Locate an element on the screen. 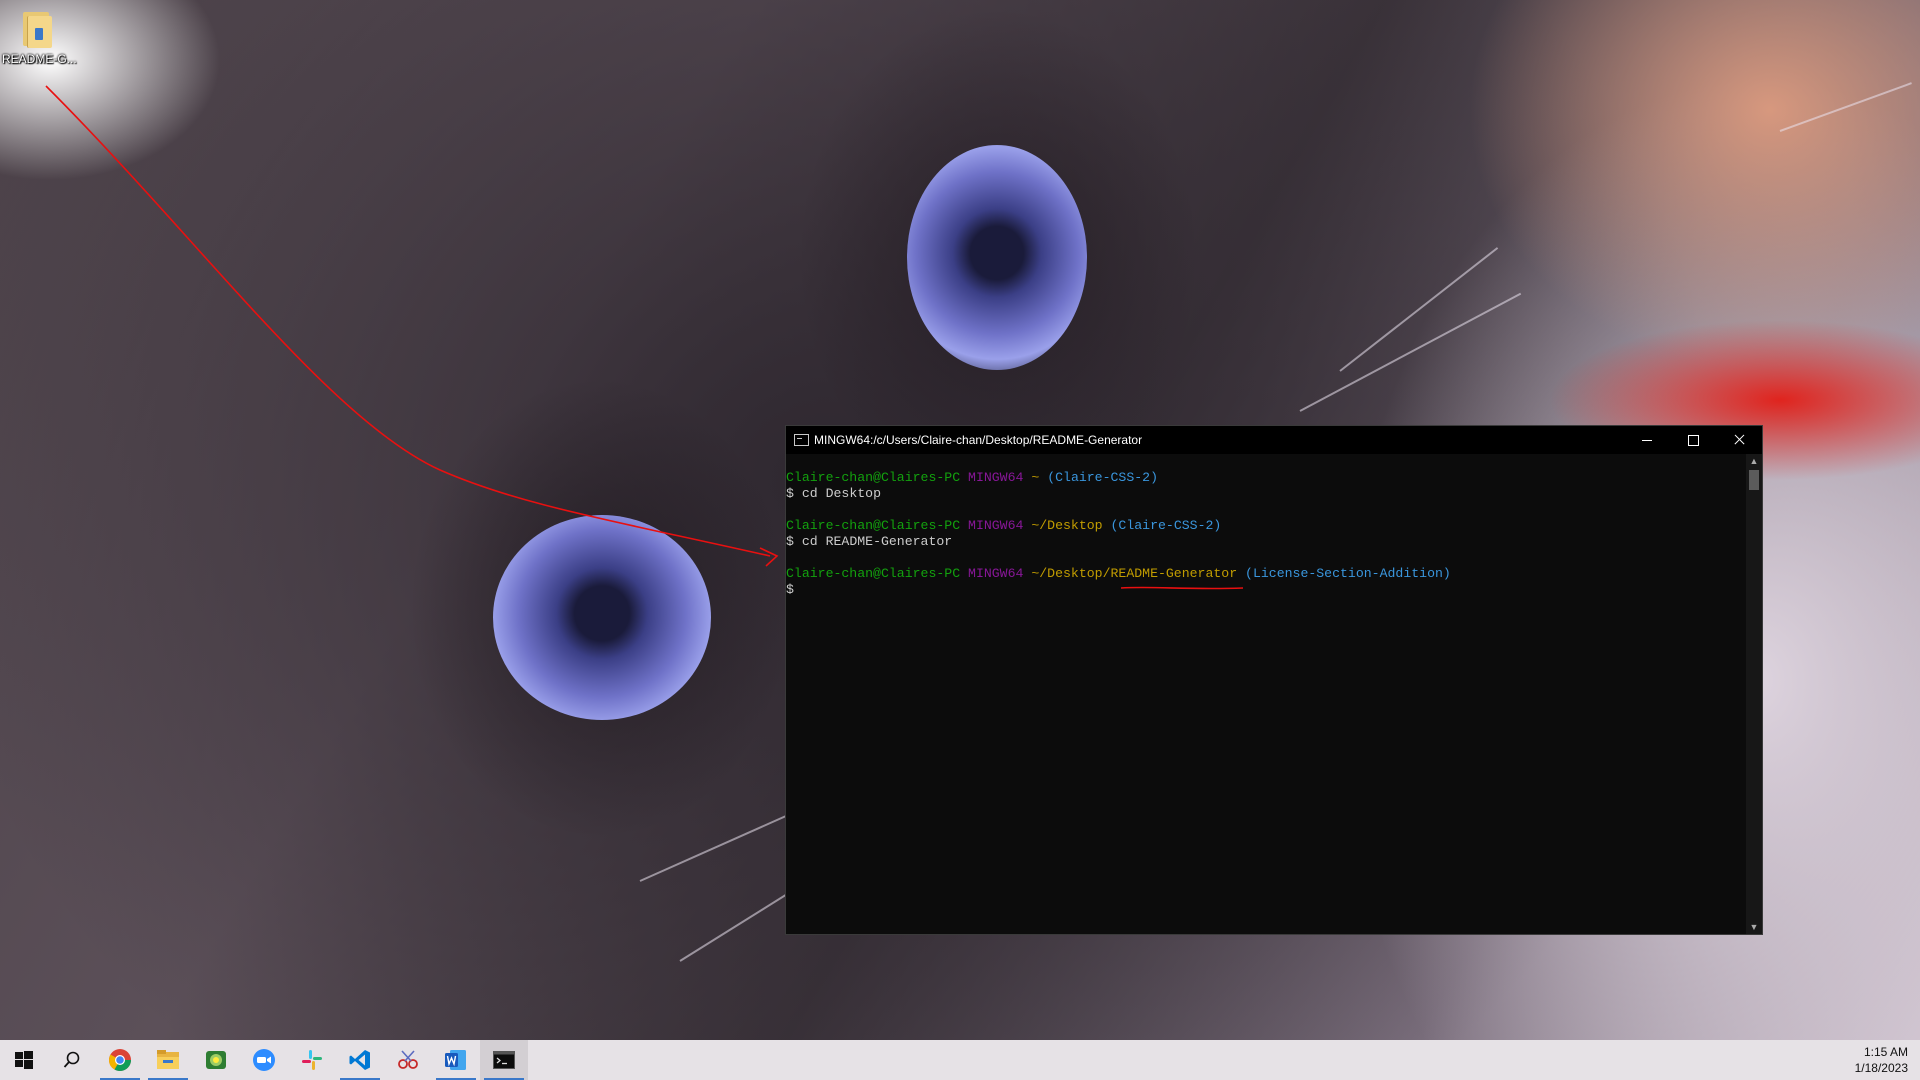  vscode-icon is located at coordinates (359, 1060).